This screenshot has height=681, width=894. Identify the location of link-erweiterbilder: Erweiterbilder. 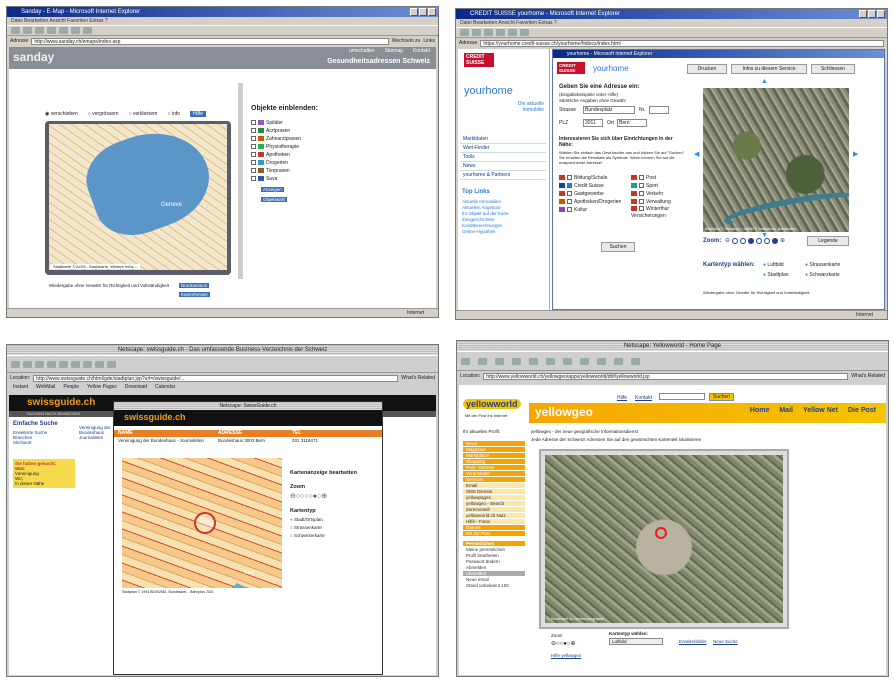
(693, 641).